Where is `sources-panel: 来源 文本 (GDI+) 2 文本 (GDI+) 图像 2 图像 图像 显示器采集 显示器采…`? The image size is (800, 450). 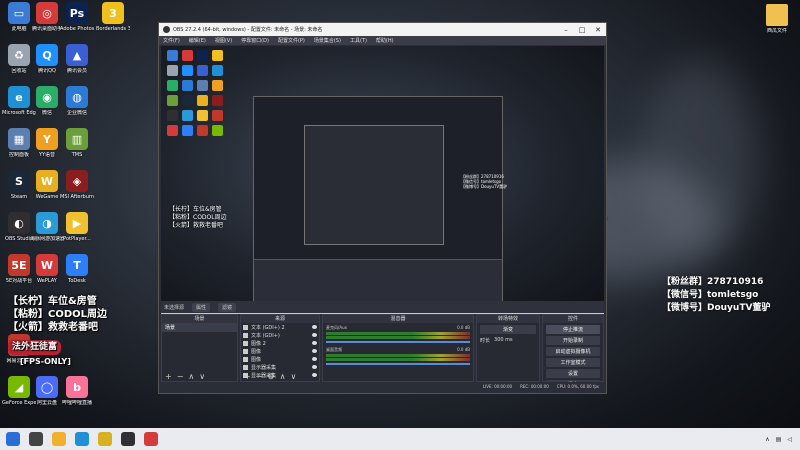 sources-panel: 来源 文本 (GDI+) 2 文本 (GDI+) 图像 2 图像 图像 显示器采集 显示器采… is located at coordinates (280, 348).